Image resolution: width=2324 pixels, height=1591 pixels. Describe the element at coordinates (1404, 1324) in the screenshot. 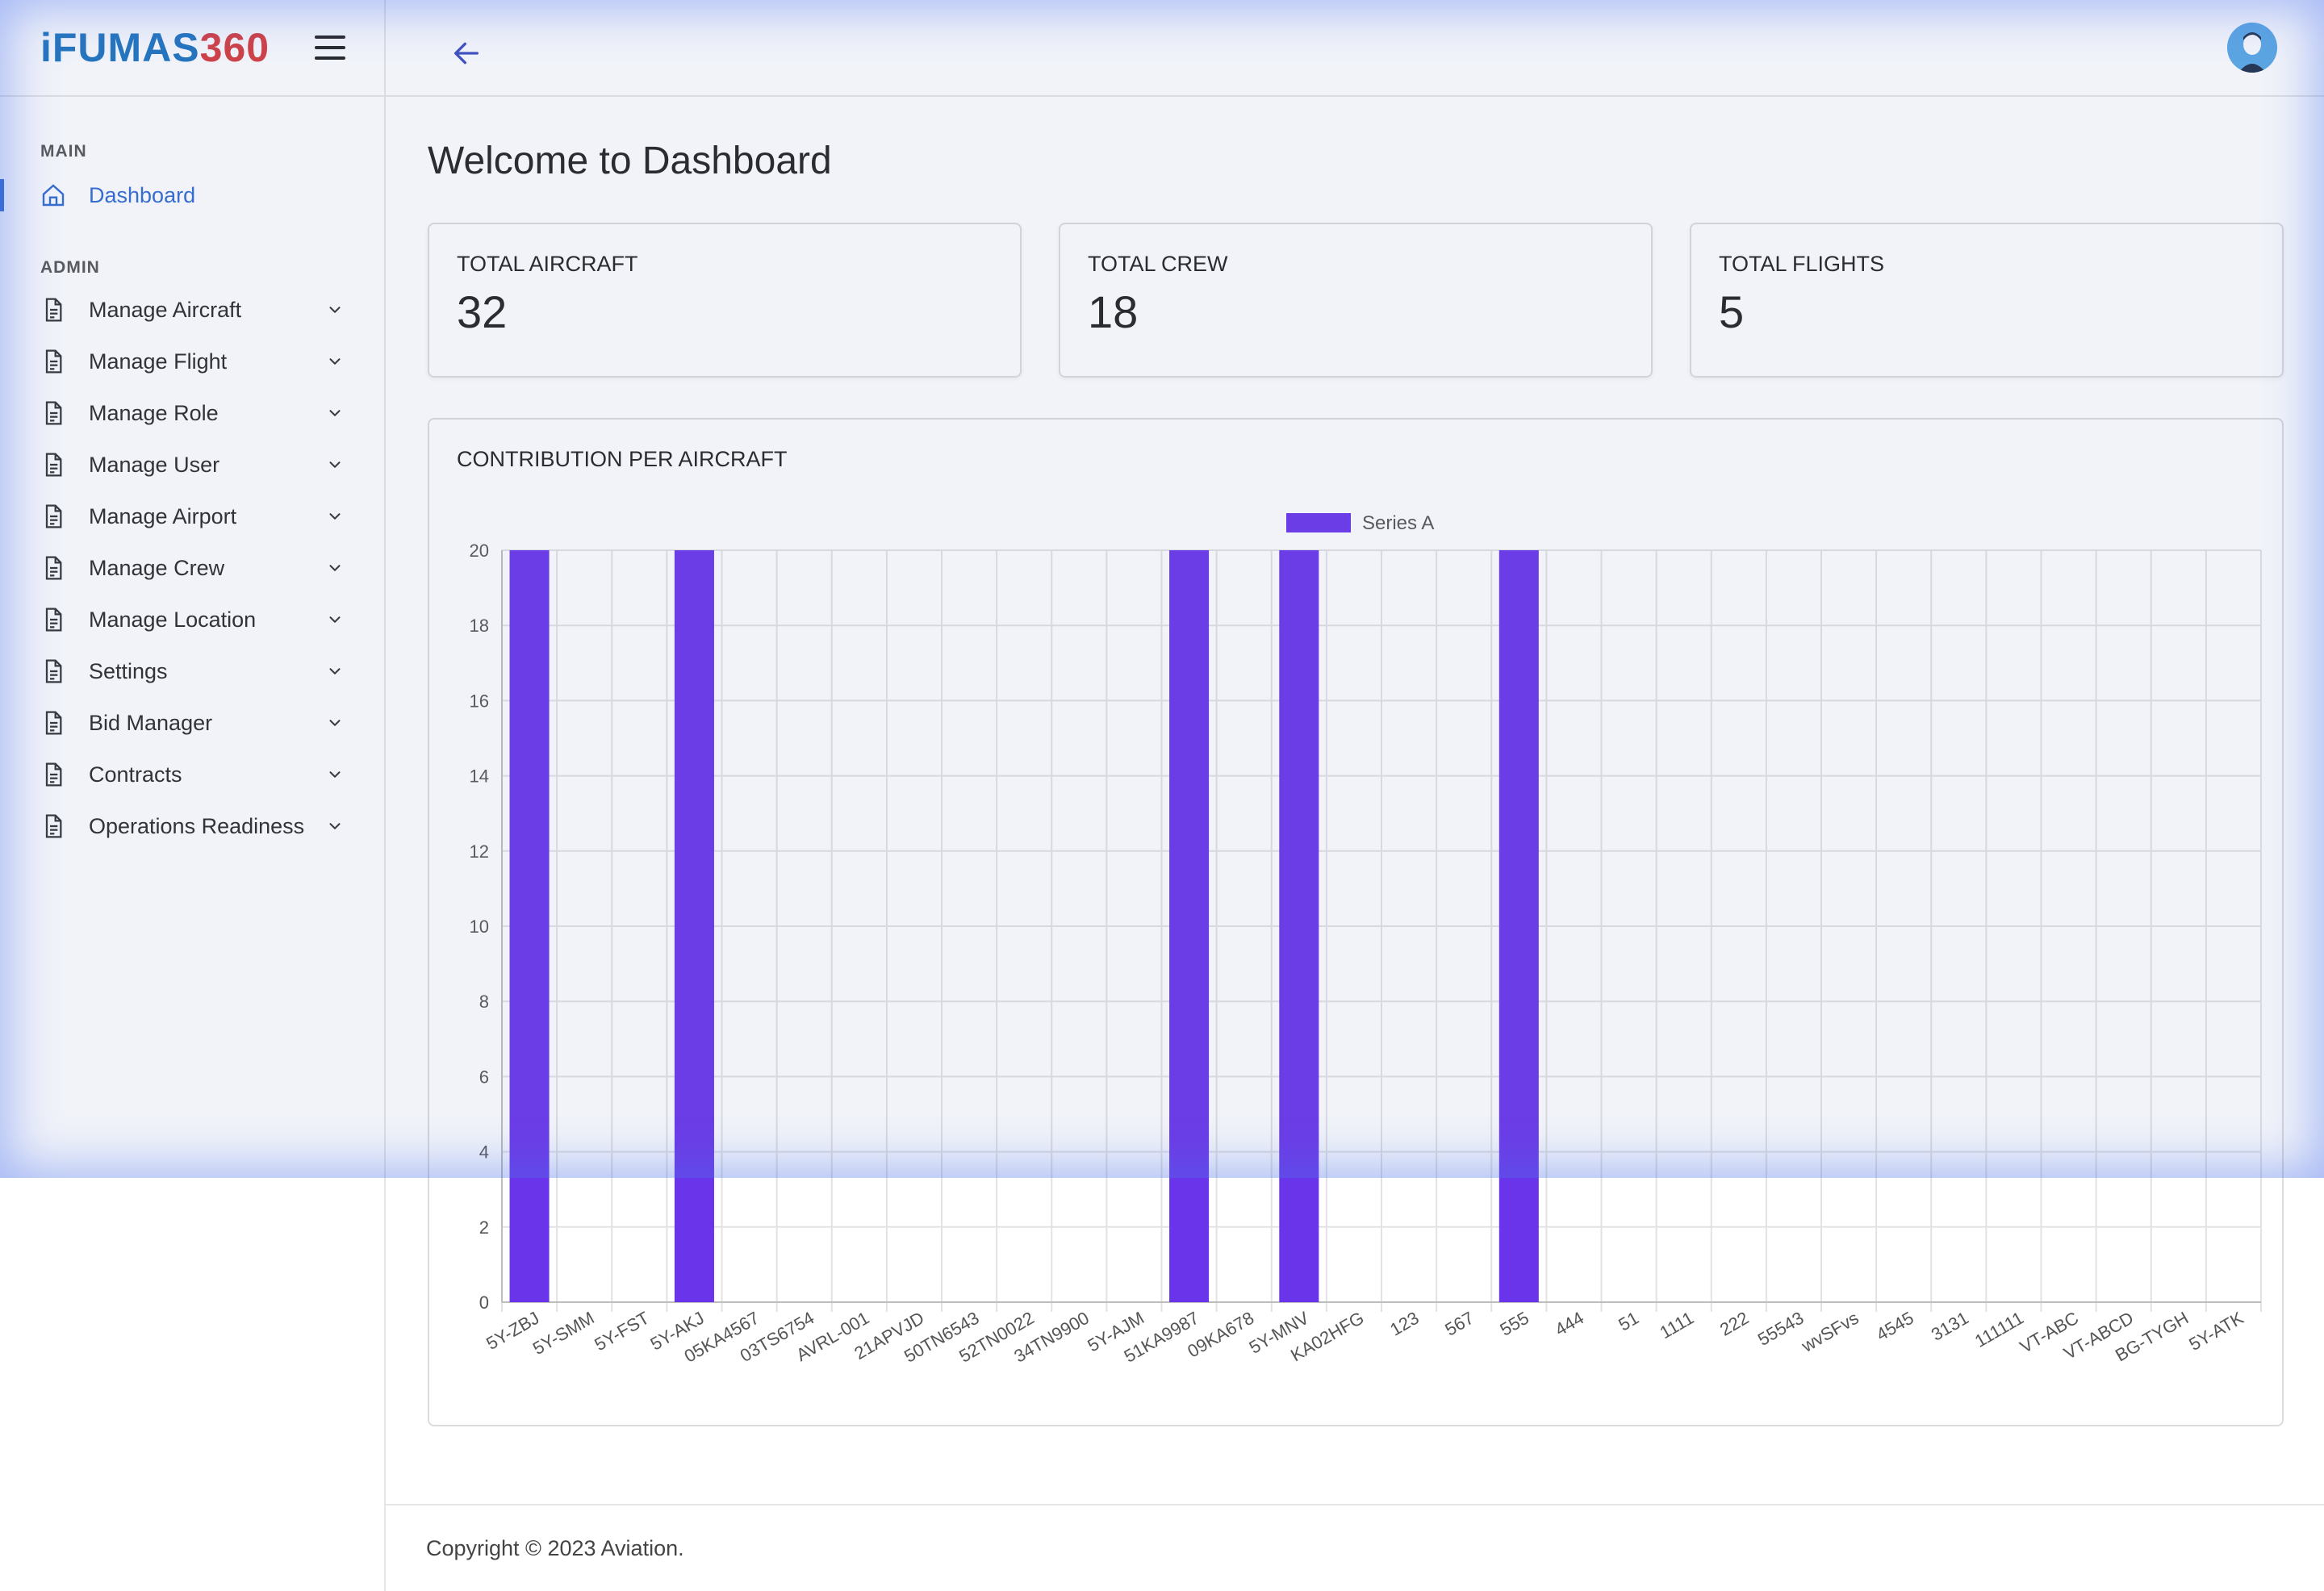

I see `x-tick-label: 123` at that location.